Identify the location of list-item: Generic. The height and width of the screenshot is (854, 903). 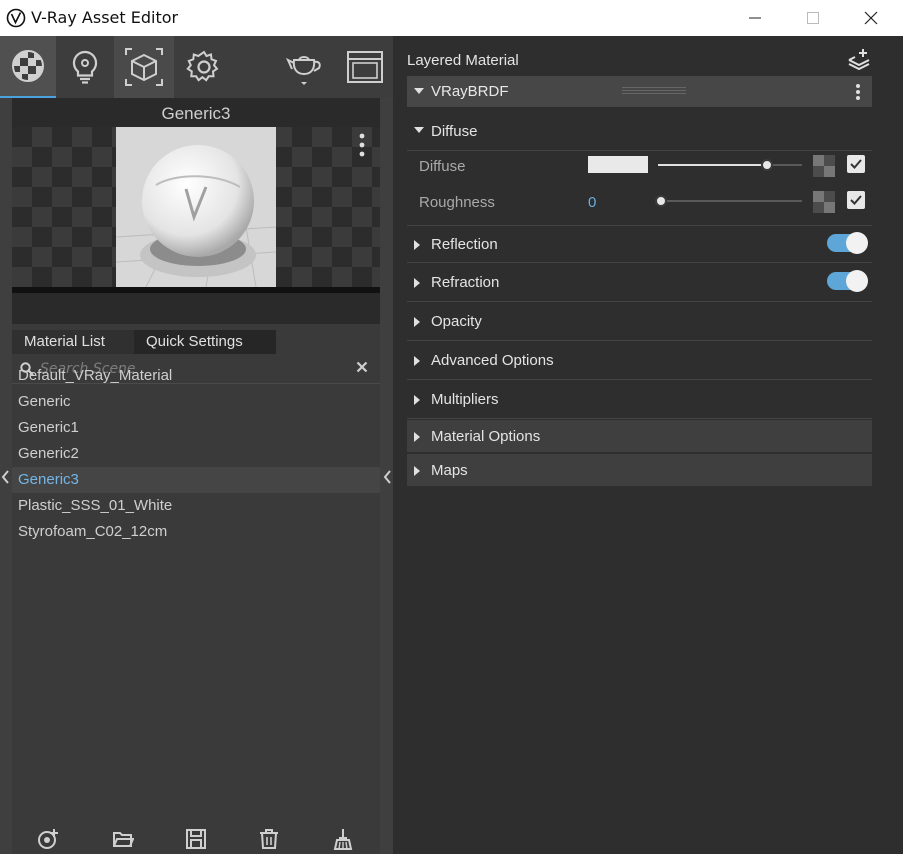
(196, 402).